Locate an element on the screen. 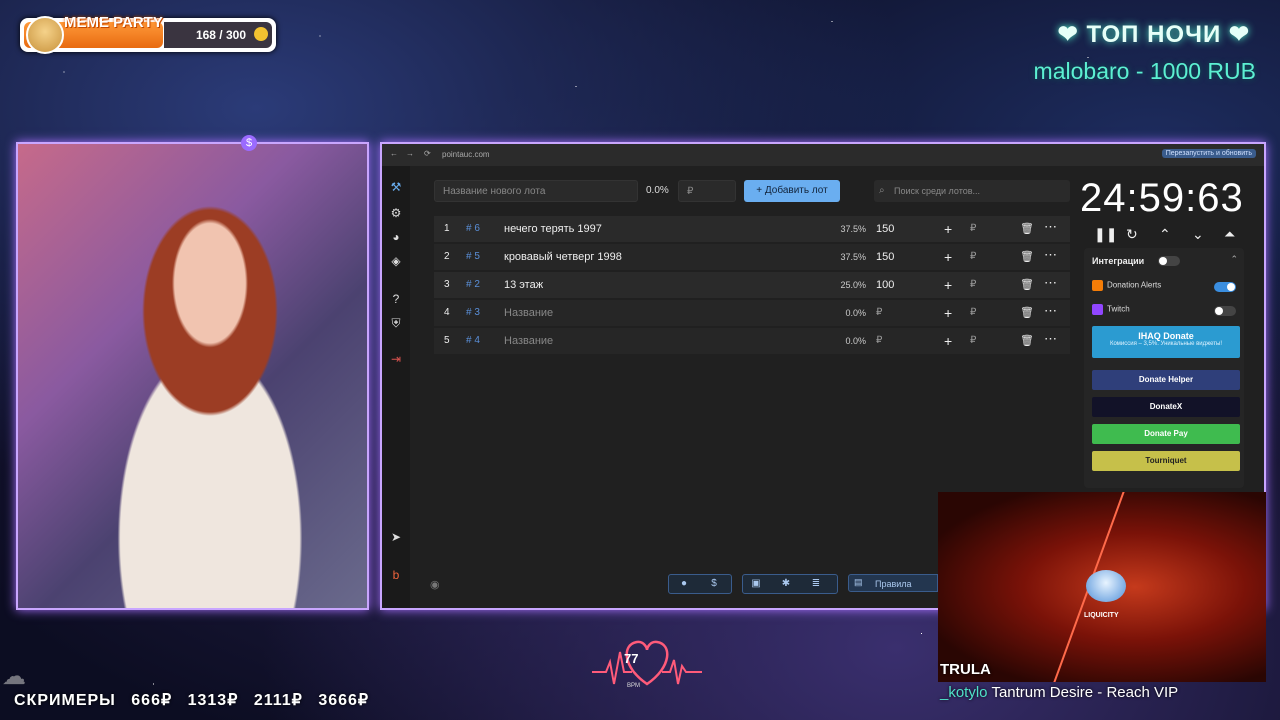 Image resolution: width=1280 pixels, height=720 pixels. screamer-tier: 666₽ is located at coordinates (152, 700).